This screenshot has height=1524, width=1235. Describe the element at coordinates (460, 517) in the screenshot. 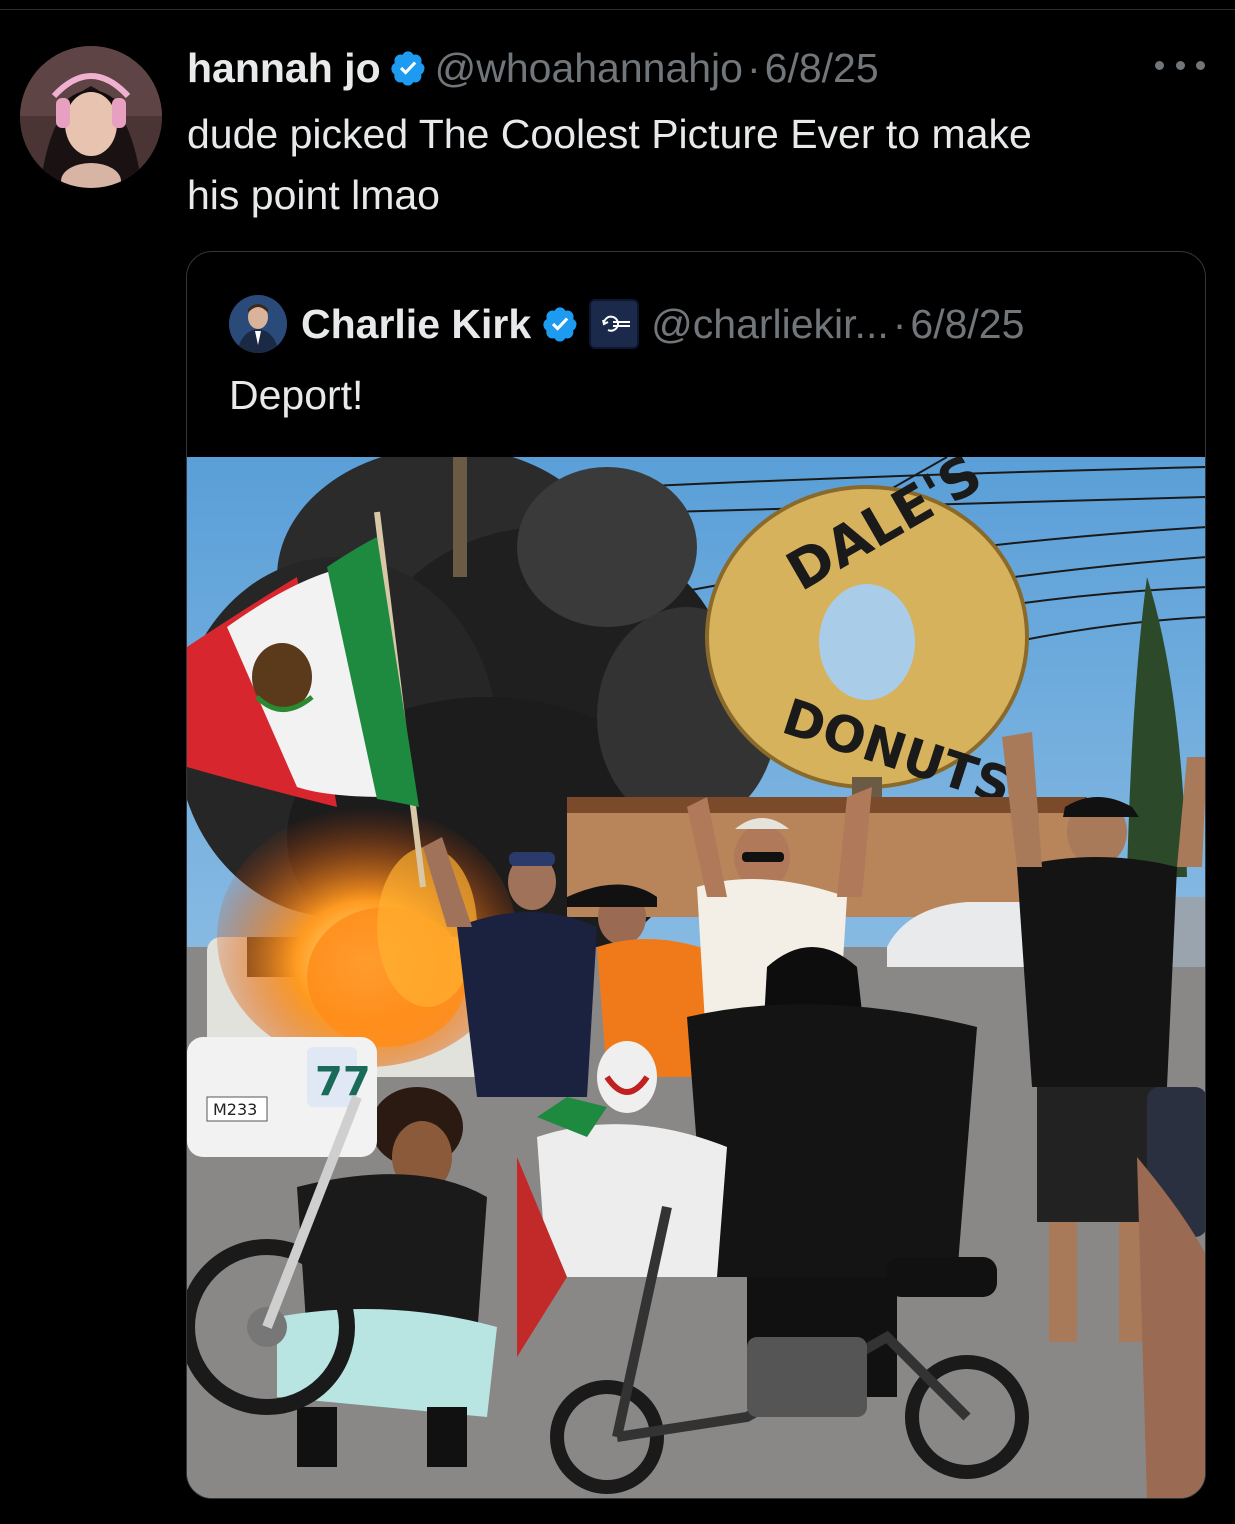

I see `utility-pole` at that location.